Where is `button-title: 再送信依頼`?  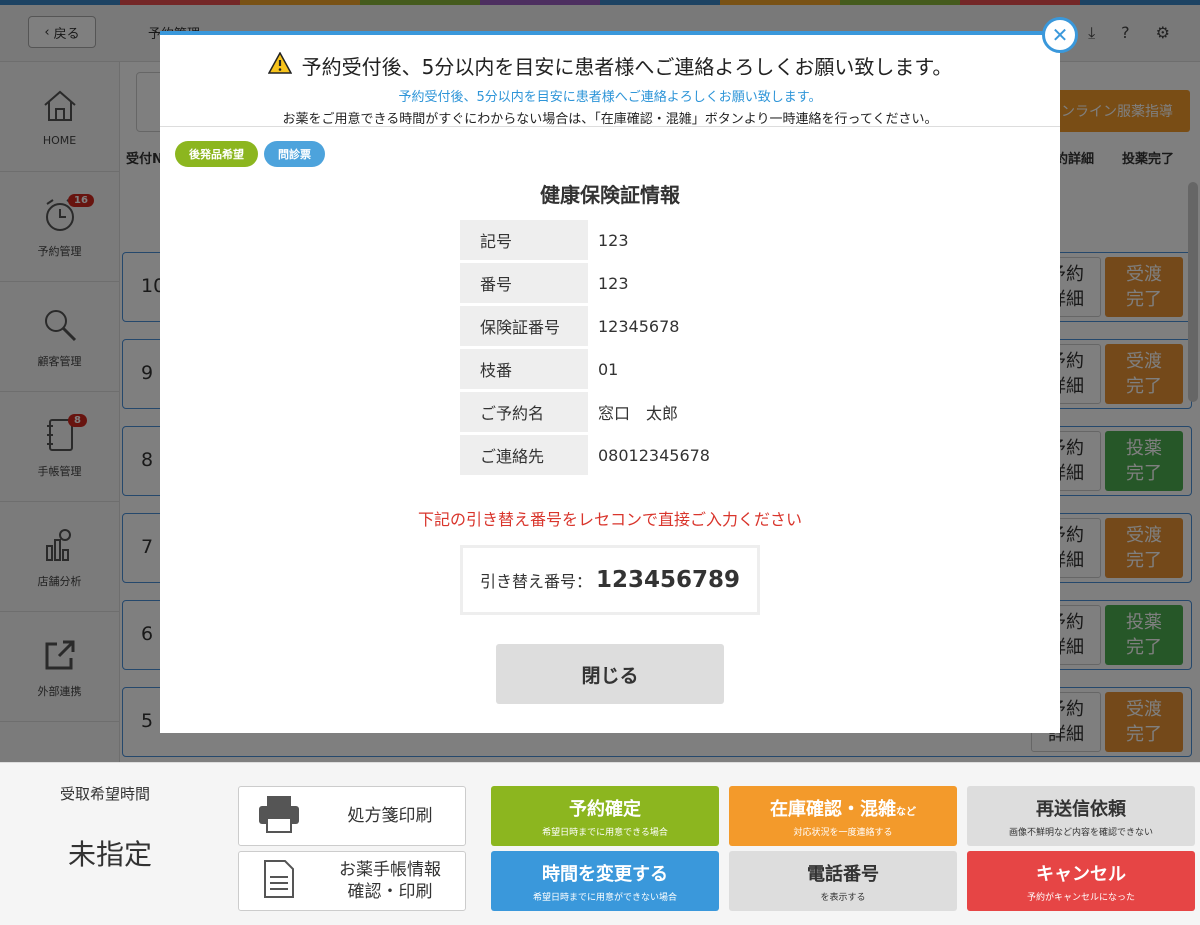
button-title: 再送信依頼 is located at coordinates (1081, 809).